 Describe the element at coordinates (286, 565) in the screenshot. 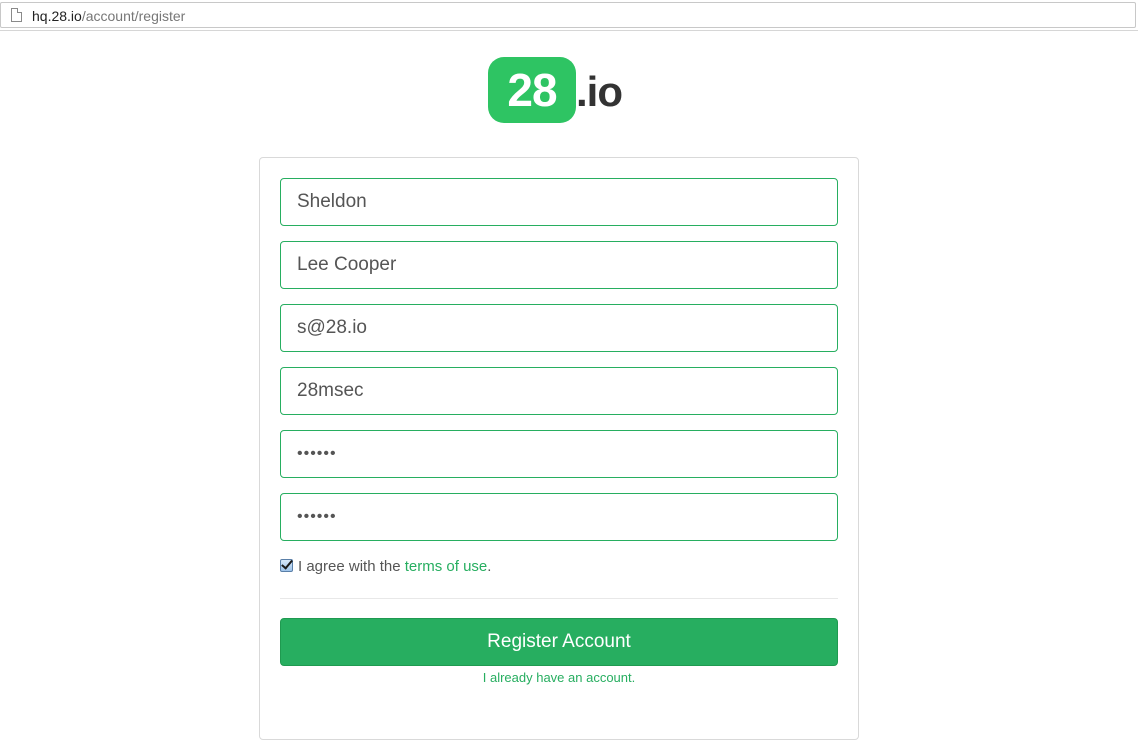

I see `agree-checkbox` at that location.